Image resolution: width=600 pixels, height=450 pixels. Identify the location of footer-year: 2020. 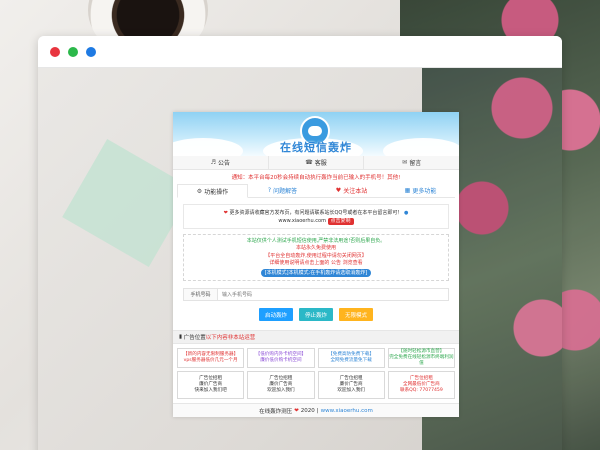
(307, 410).